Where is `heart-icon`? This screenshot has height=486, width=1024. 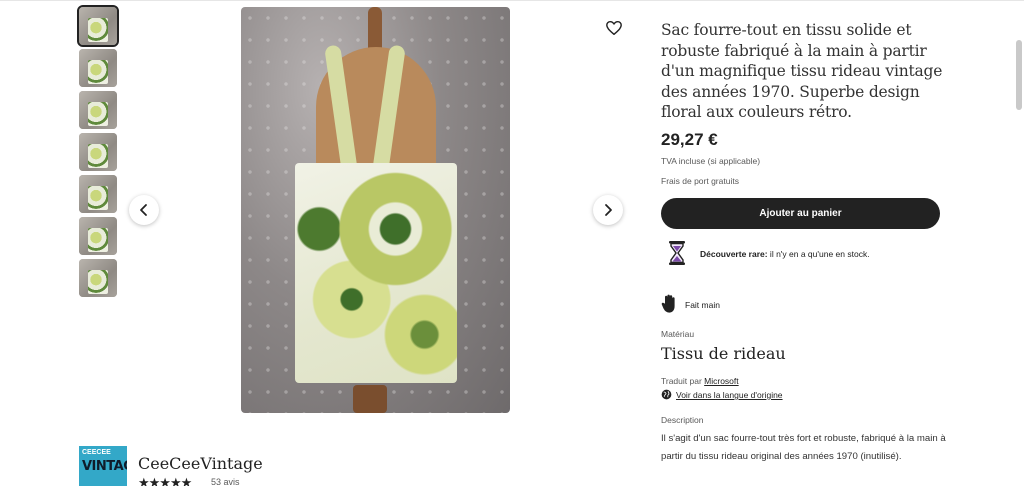 heart-icon is located at coordinates (614, 28).